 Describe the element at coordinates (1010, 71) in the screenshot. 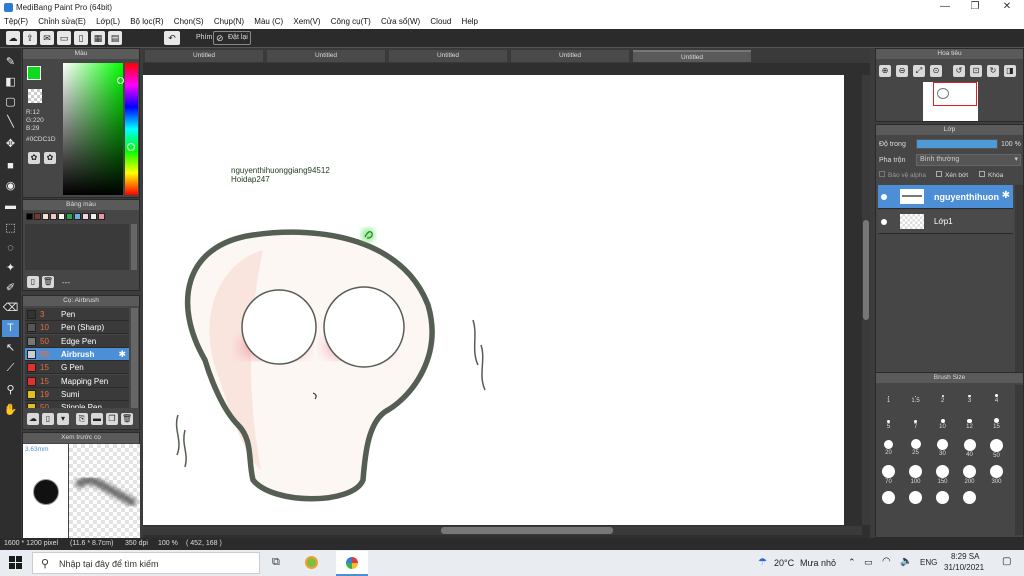

I see `flip-icon: ◨` at that location.